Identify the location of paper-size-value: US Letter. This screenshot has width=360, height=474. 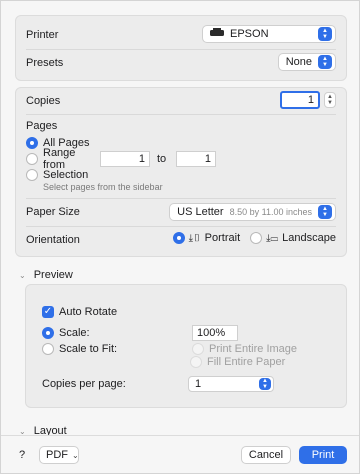
(200, 212).